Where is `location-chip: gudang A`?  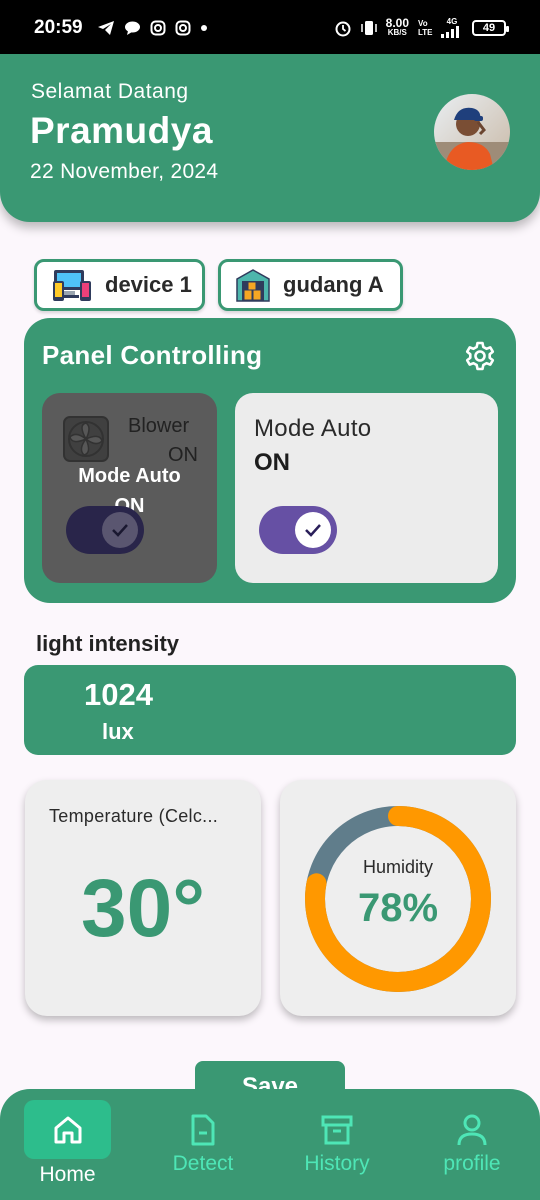
location-chip: gudang A is located at coordinates (310, 285).